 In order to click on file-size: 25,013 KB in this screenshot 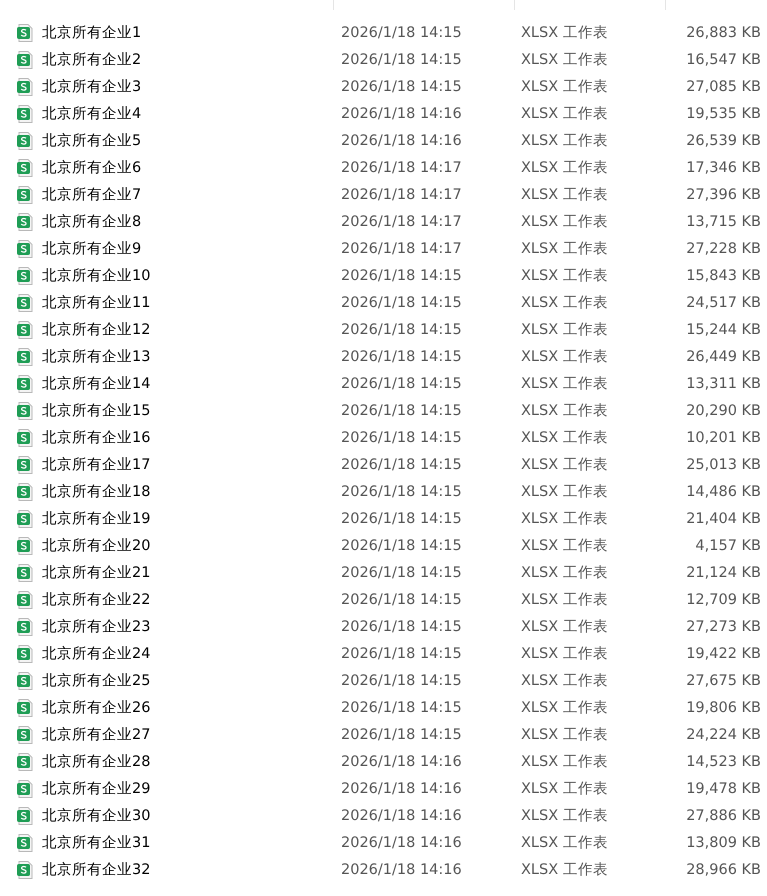, I will do `click(723, 464)`.